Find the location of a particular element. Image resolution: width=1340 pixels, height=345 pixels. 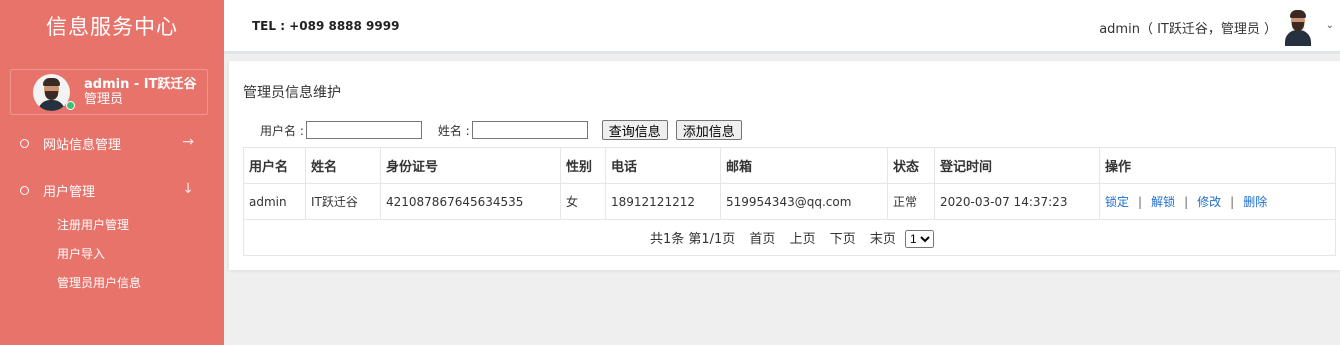

arrow-down-icon: ↓ is located at coordinates (188, 189).